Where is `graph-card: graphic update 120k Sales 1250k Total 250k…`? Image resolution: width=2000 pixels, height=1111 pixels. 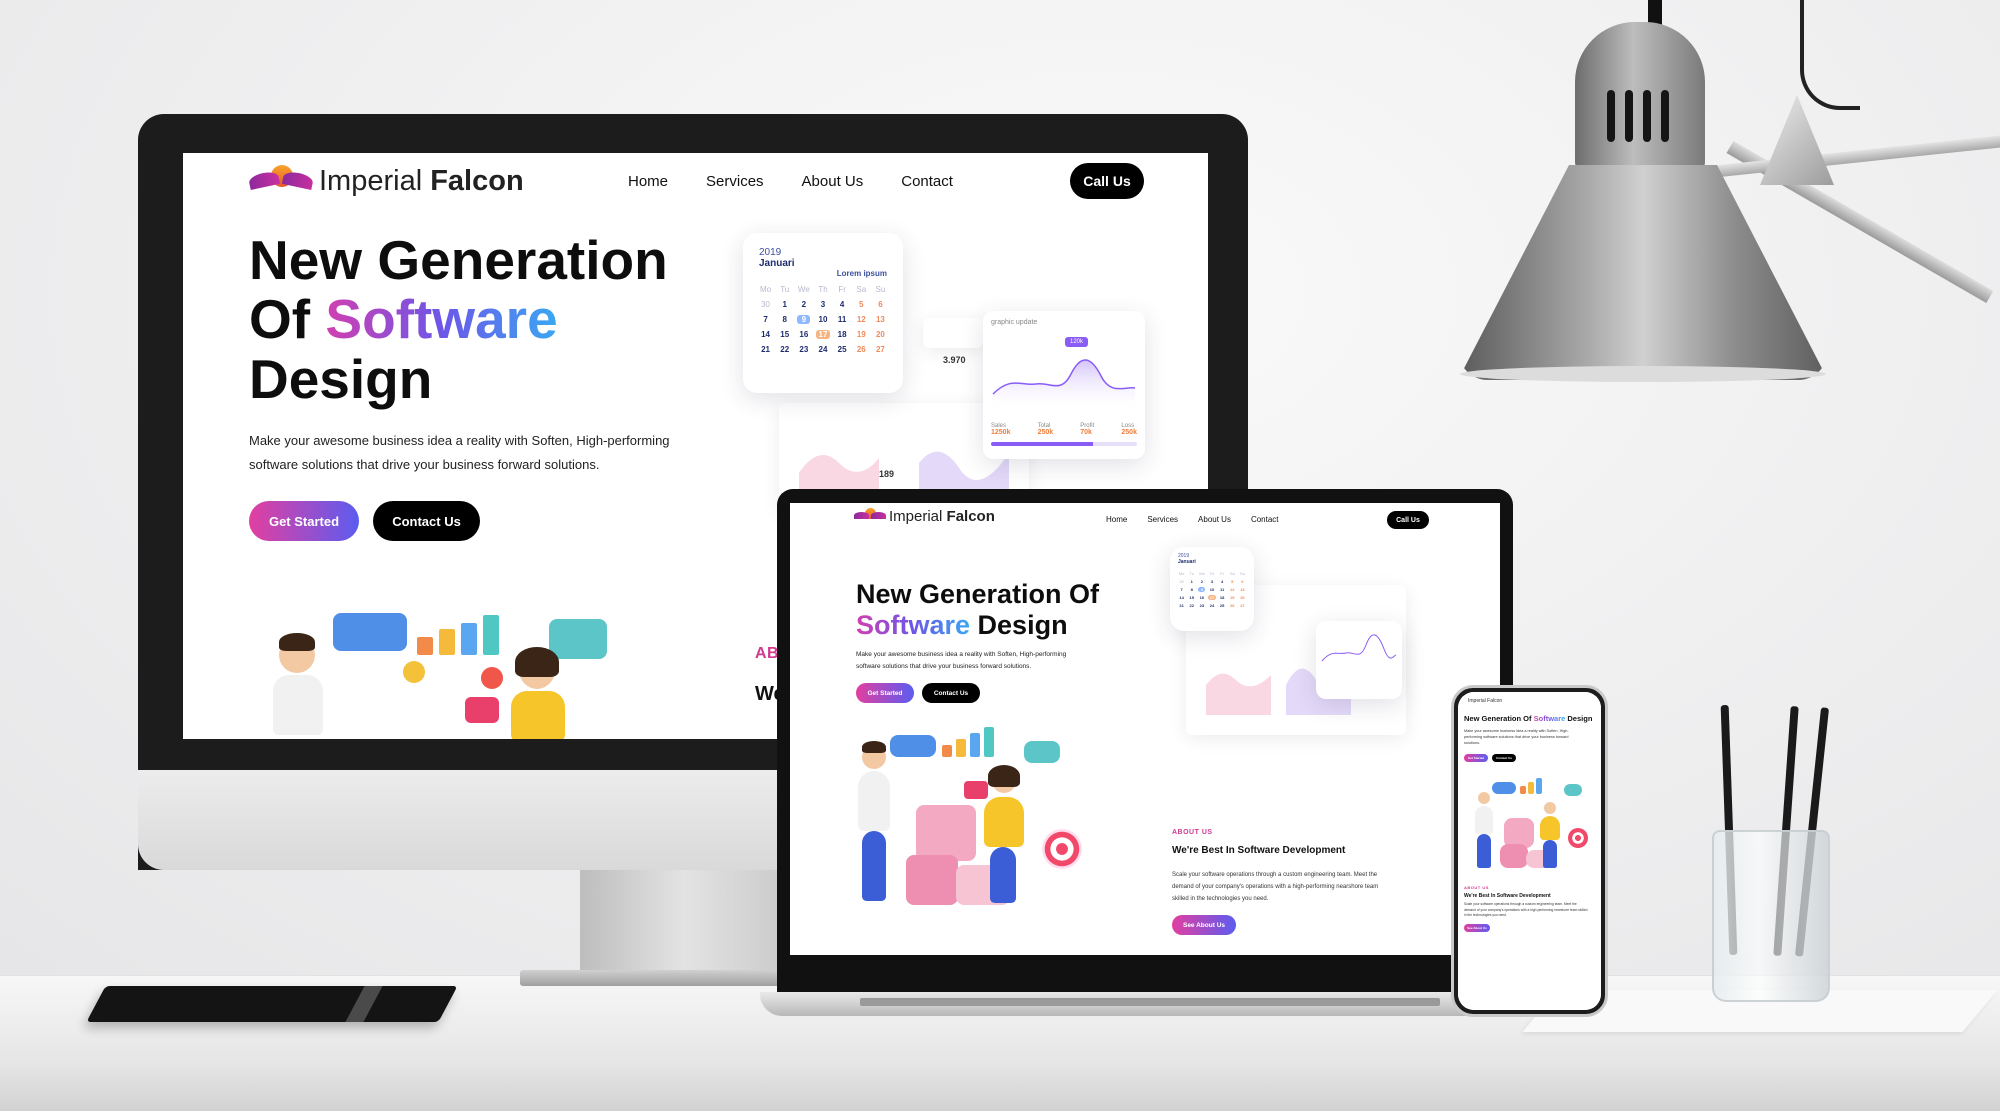
graph-card: graphic update 120k Sales 1250k Total 250k… is located at coordinates (1064, 385).